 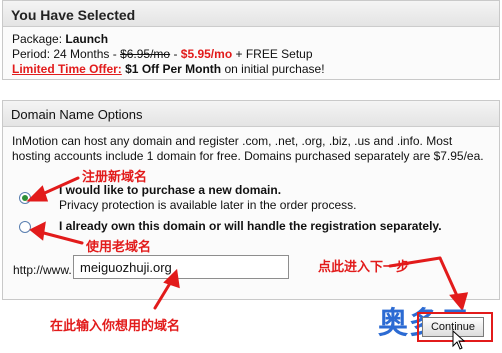 What do you see at coordinates (181, 267) in the screenshot?
I see `domain-input` at bounding box center [181, 267].